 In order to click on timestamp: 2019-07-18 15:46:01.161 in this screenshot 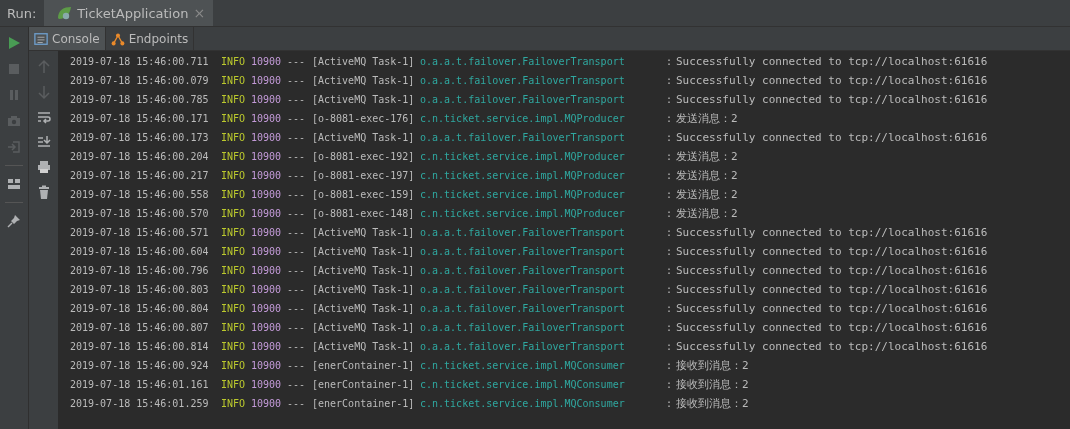, I will do `click(140, 384)`.